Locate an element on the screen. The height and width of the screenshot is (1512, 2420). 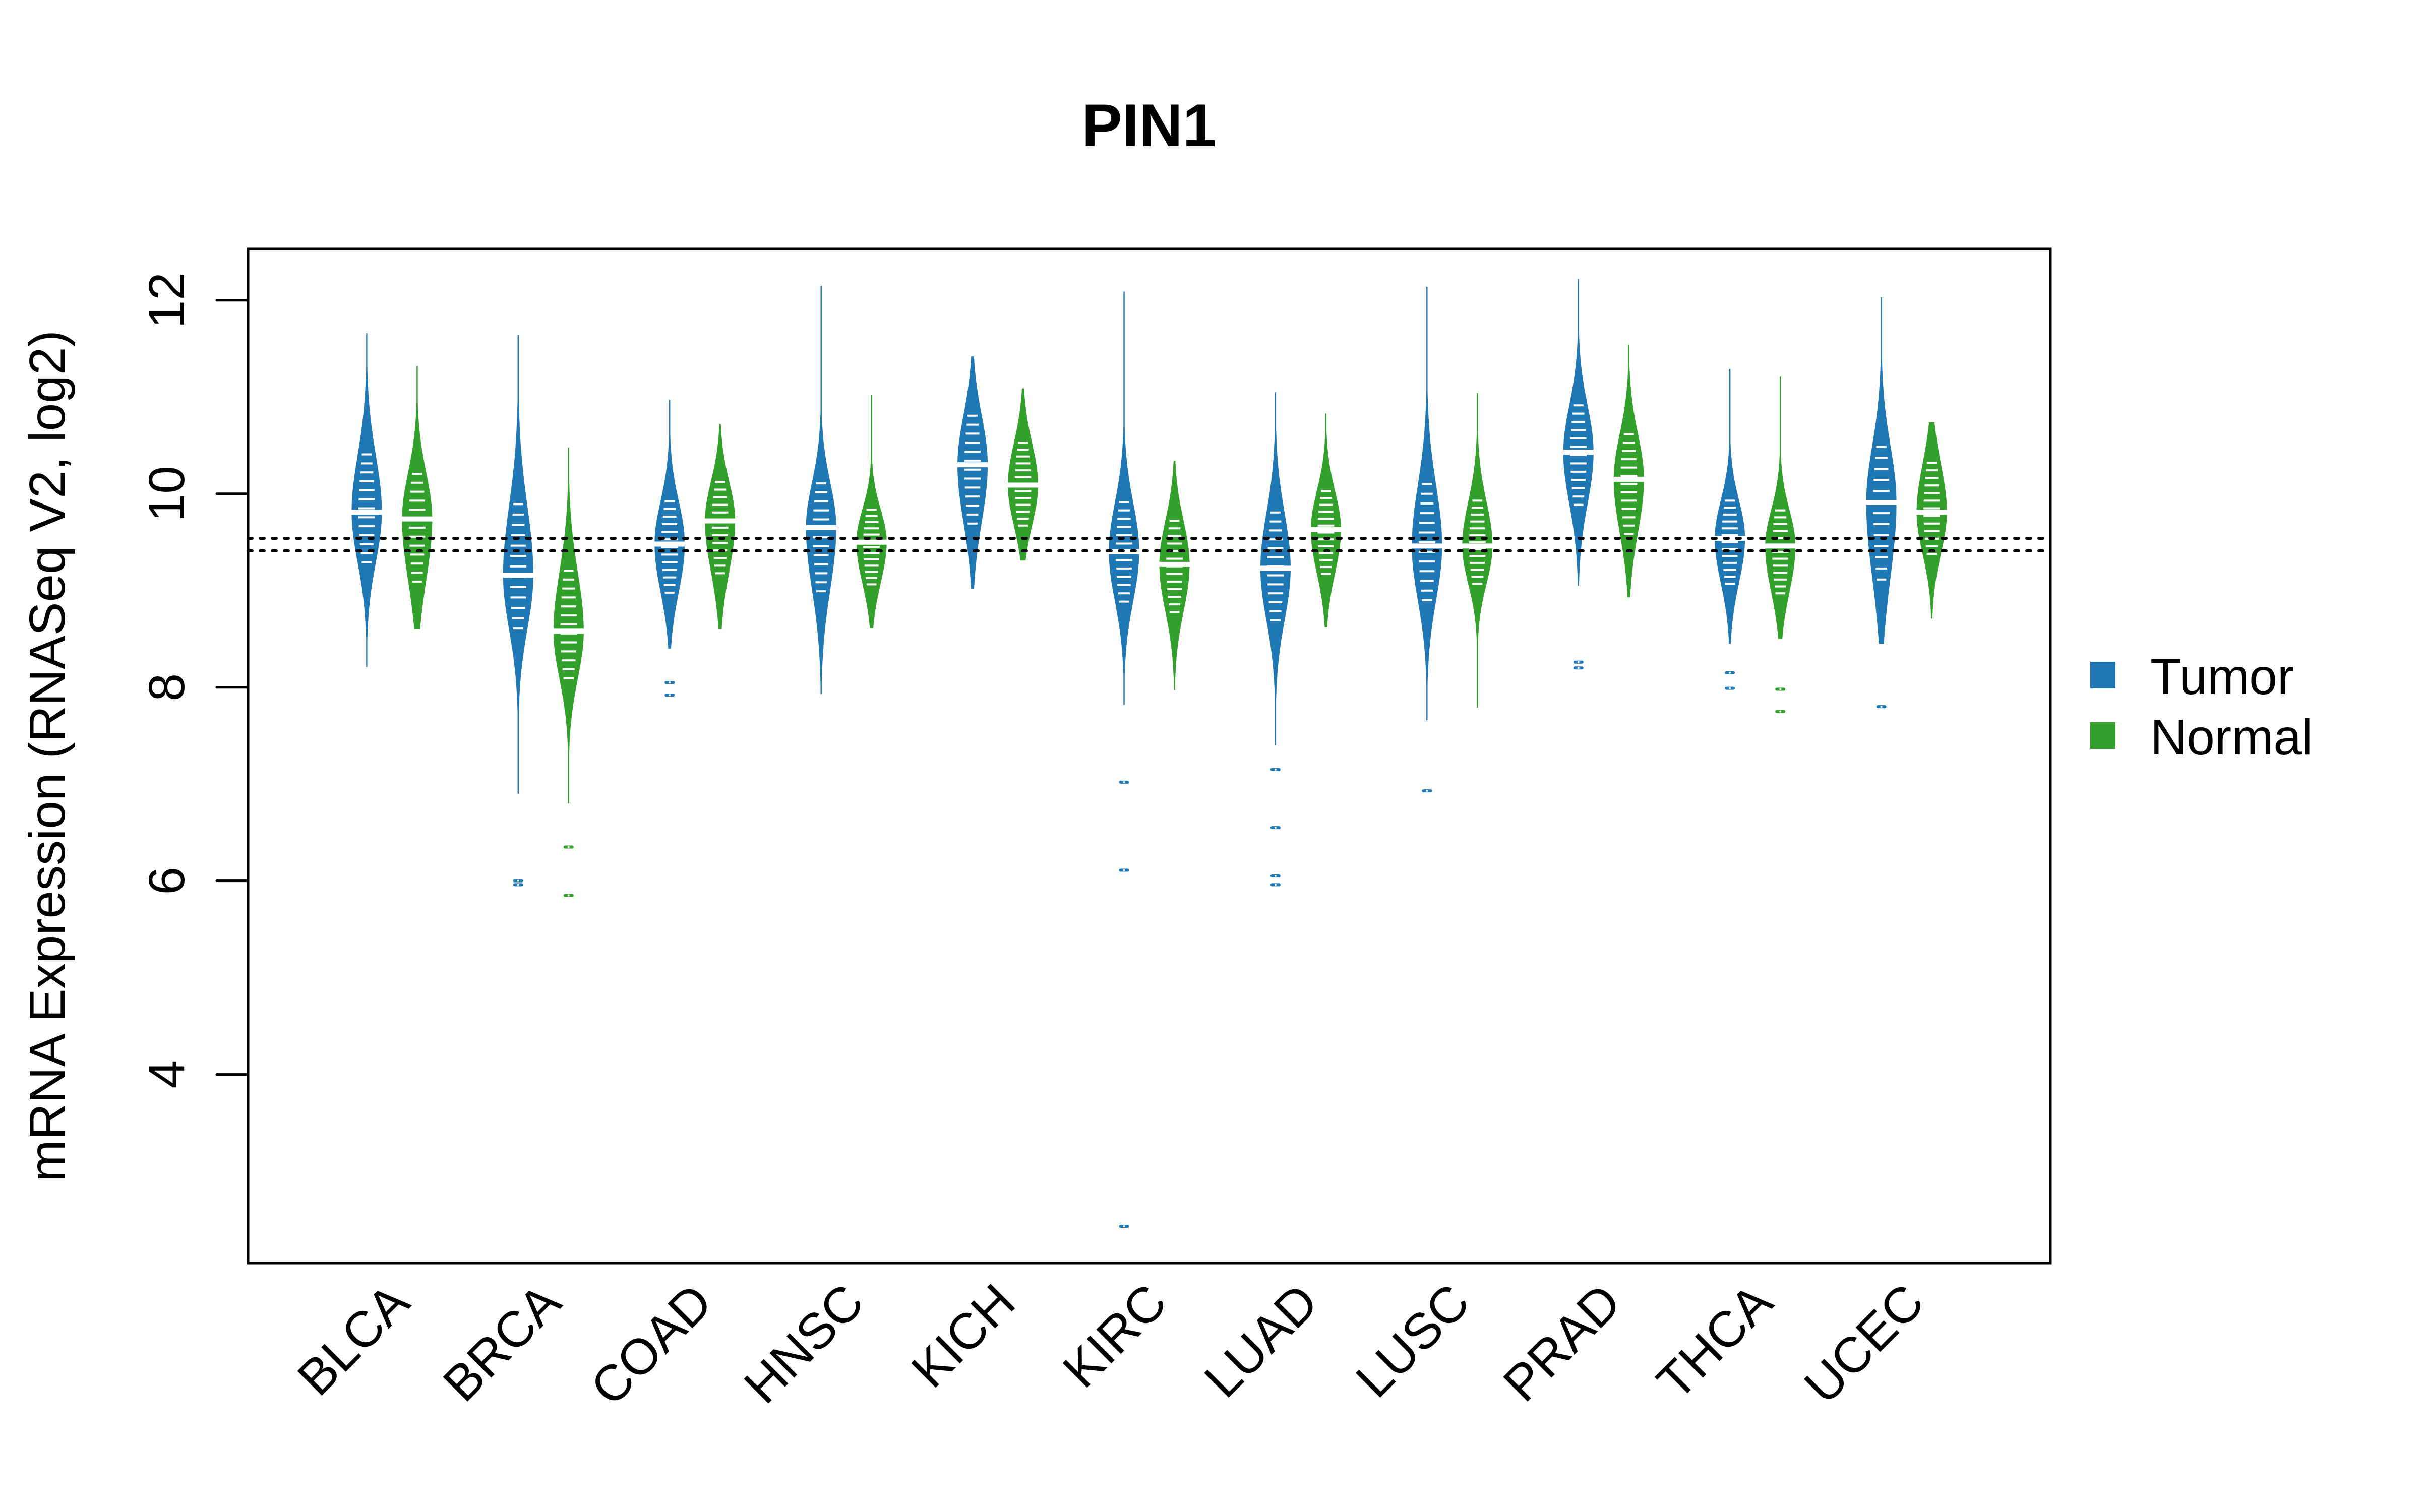
violin-normal-brca is located at coordinates (568, 672).